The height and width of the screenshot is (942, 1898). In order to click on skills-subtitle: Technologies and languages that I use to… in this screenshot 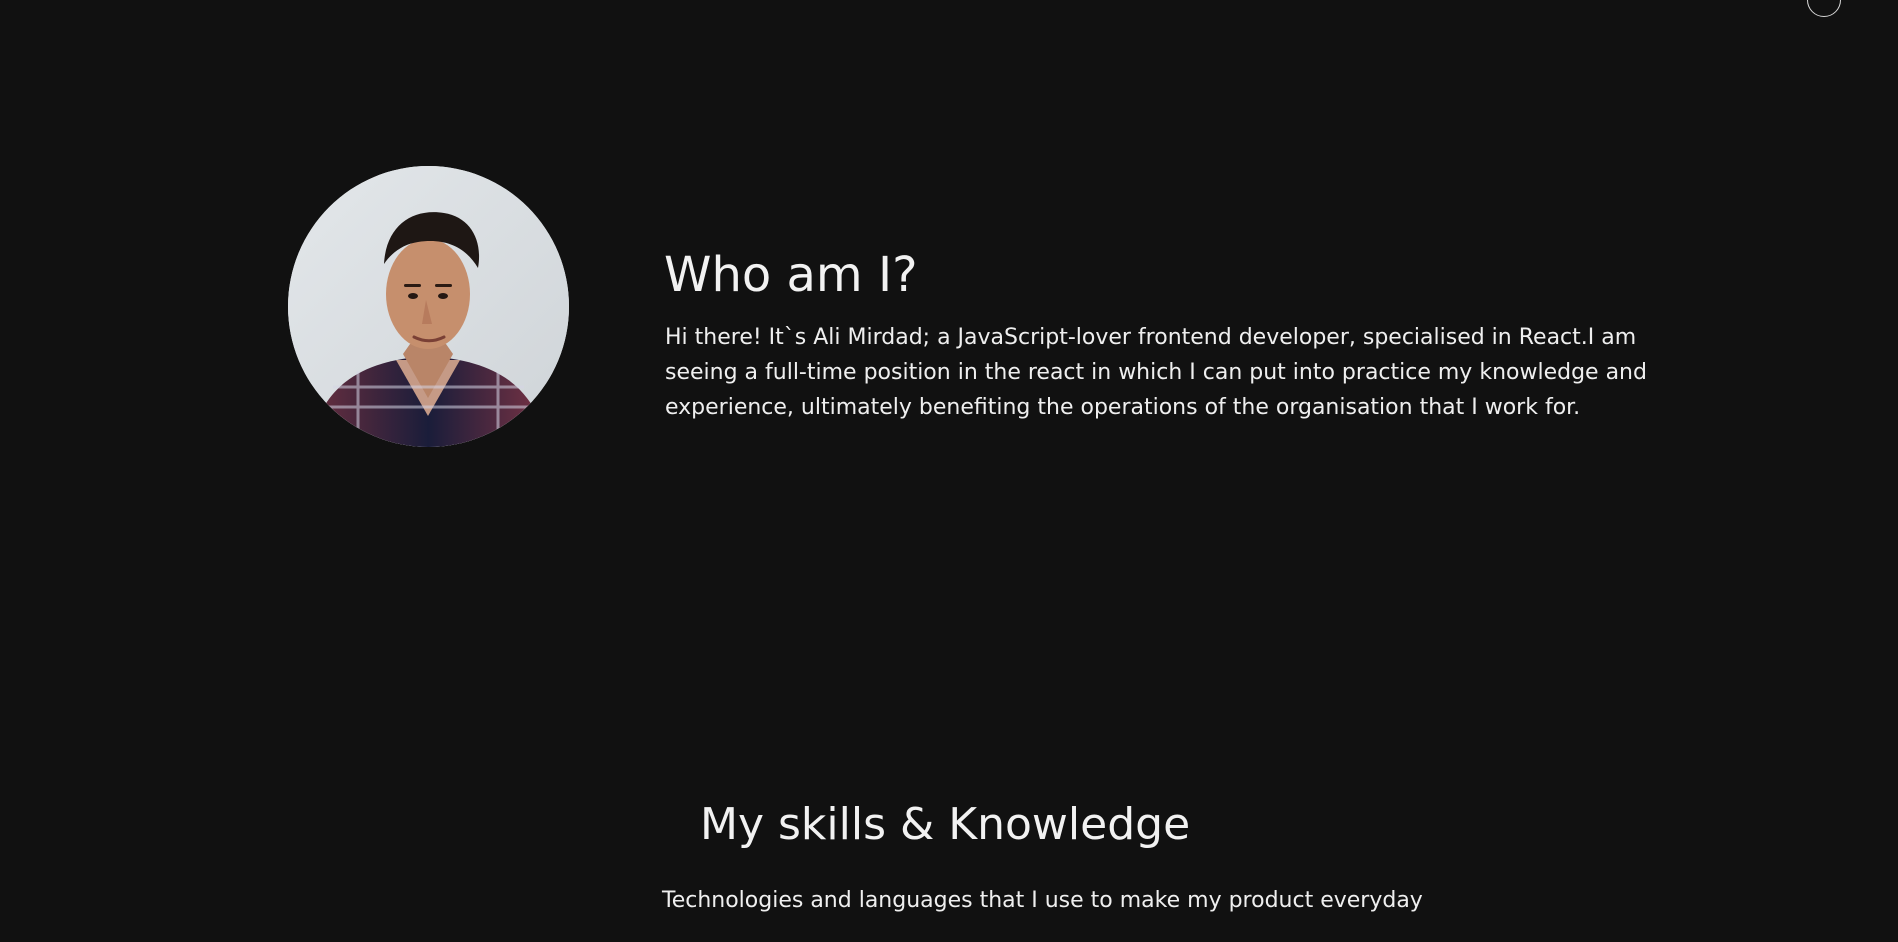, I will do `click(1042, 900)`.